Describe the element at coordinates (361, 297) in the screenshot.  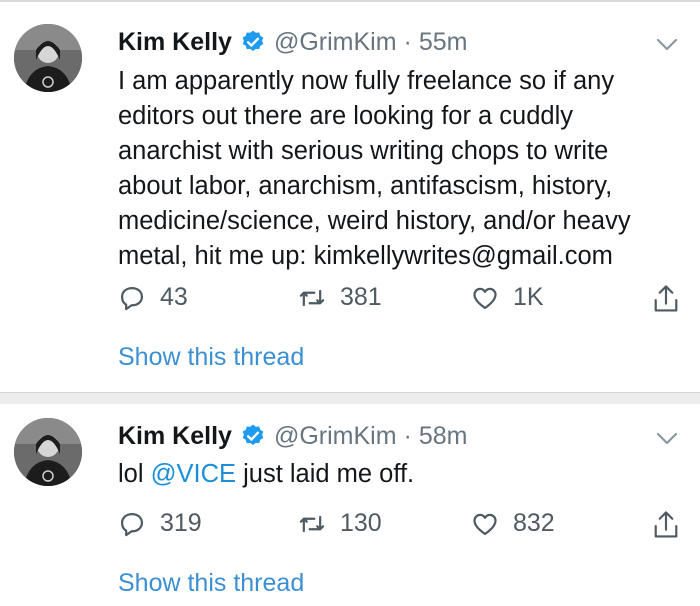
I see `retweet-count: 381` at that location.